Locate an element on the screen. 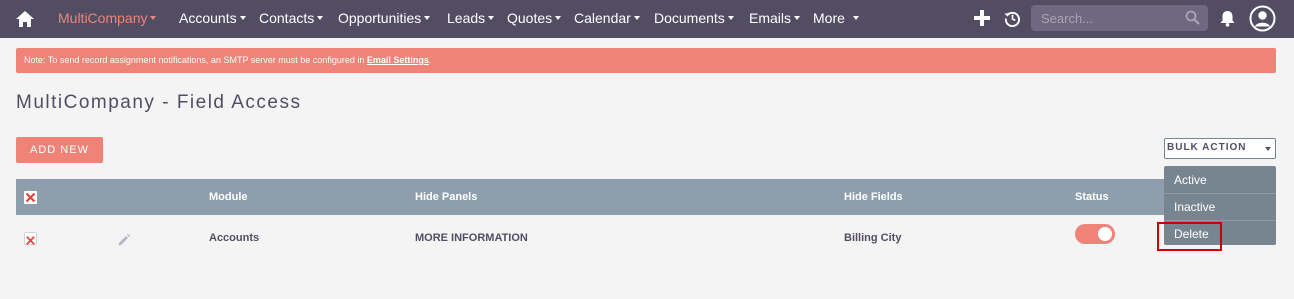 This screenshot has width=1294, height=299. table-row: Accounts MORE INFORMATION Billing City is located at coordinates (646, 238).